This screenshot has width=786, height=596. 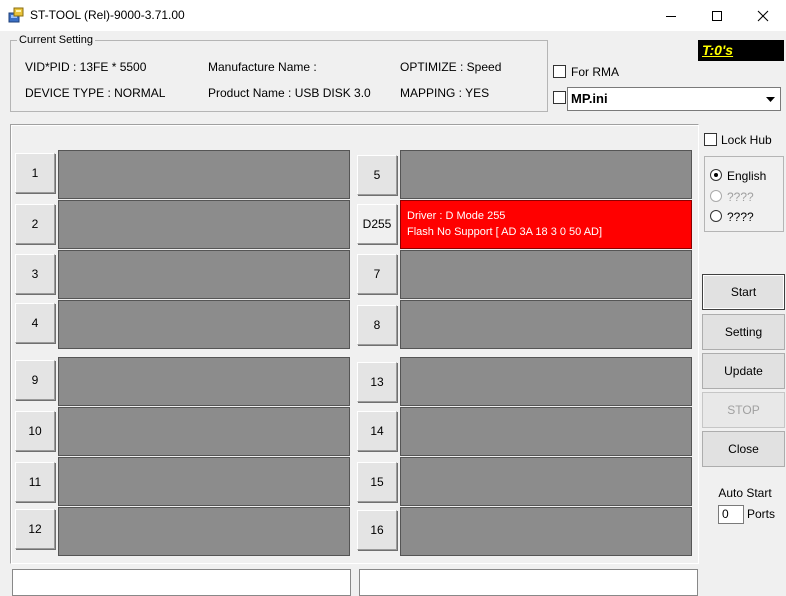 I want to click on auto-start-label: Auto Start, so click(x=745, y=493).